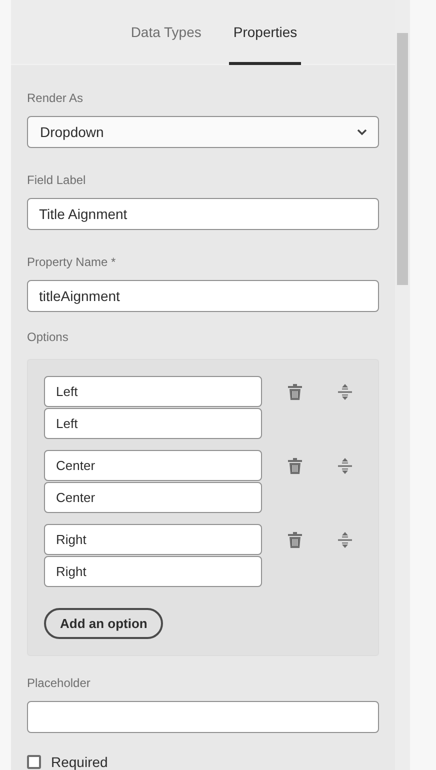 This screenshot has width=436, height=770. Describe the element at coordinates (153, 465) in the screenshot. I see `option-label-field: Center` at that location.